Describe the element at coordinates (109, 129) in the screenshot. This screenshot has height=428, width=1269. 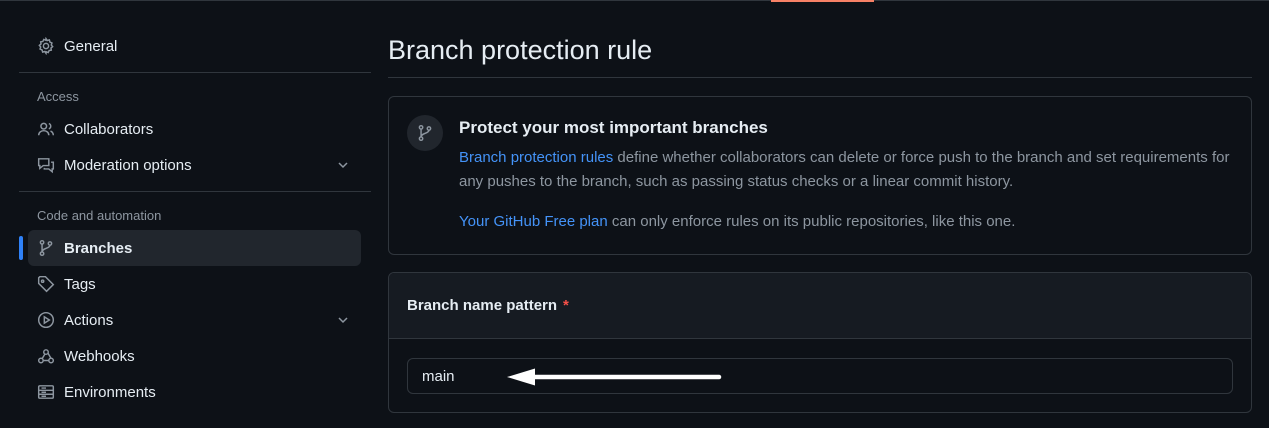
I see `sidebar-item-label: Collaborators` at that location.